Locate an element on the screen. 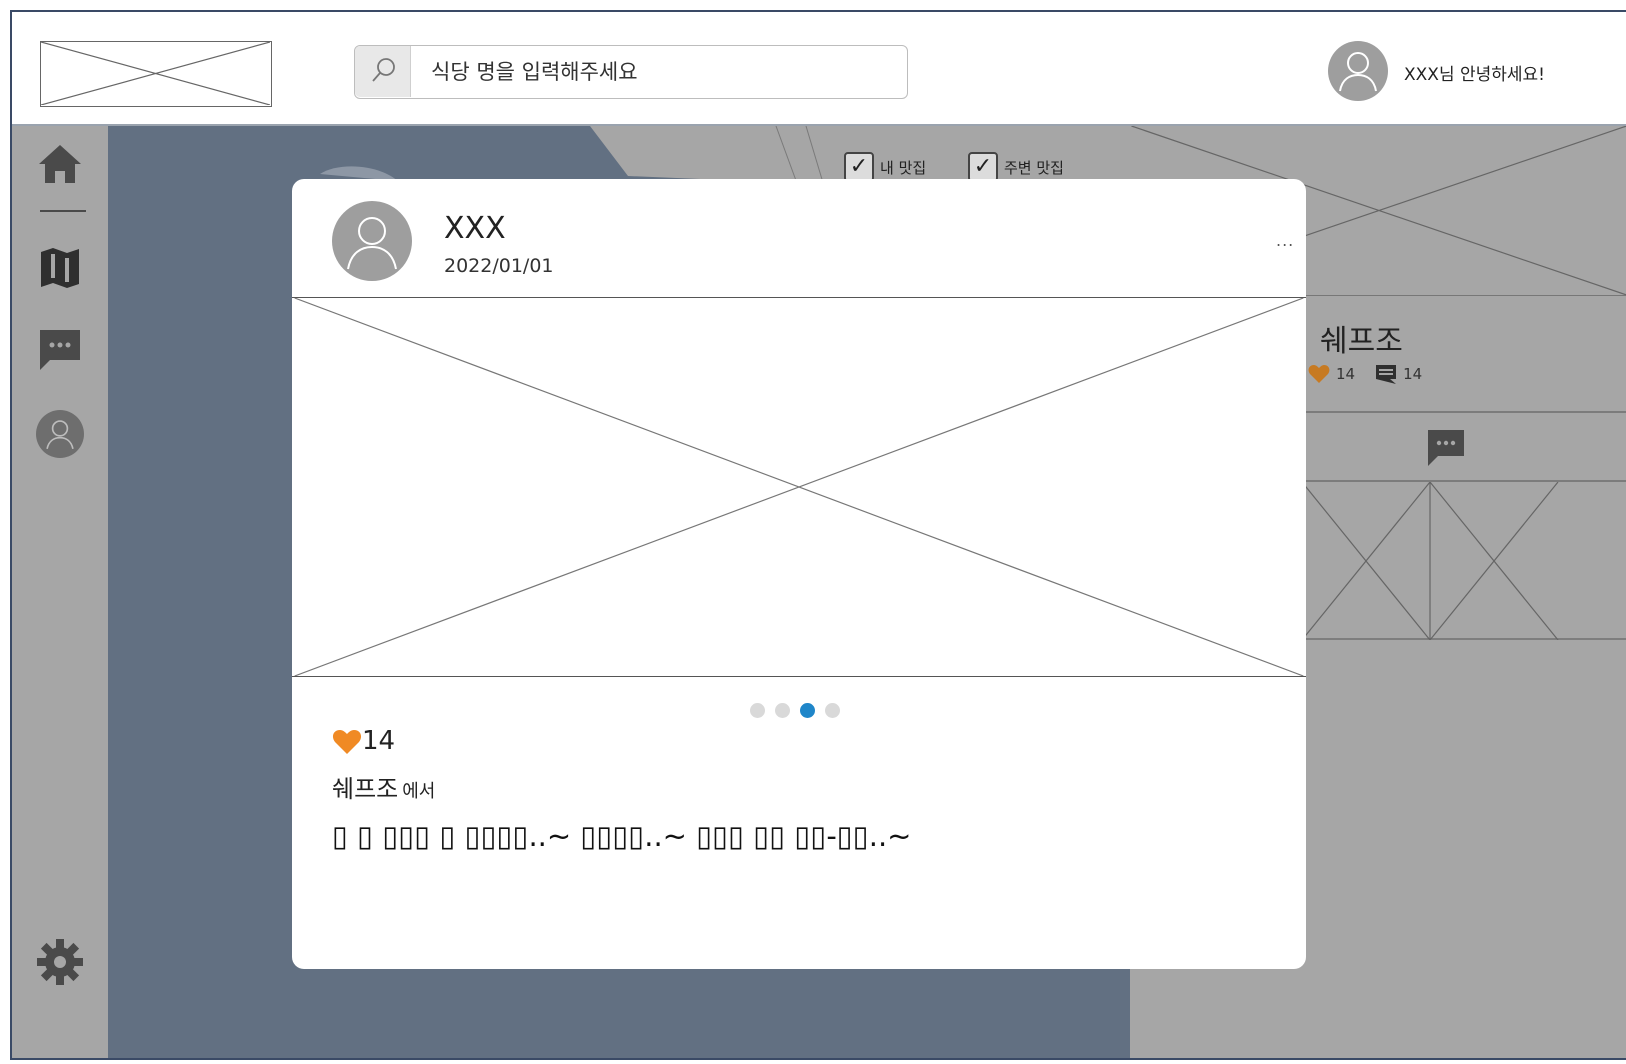 Image resolution: width=1626 pixels, height=1064 pixels. map-icon is located at coordinates (60, 268).